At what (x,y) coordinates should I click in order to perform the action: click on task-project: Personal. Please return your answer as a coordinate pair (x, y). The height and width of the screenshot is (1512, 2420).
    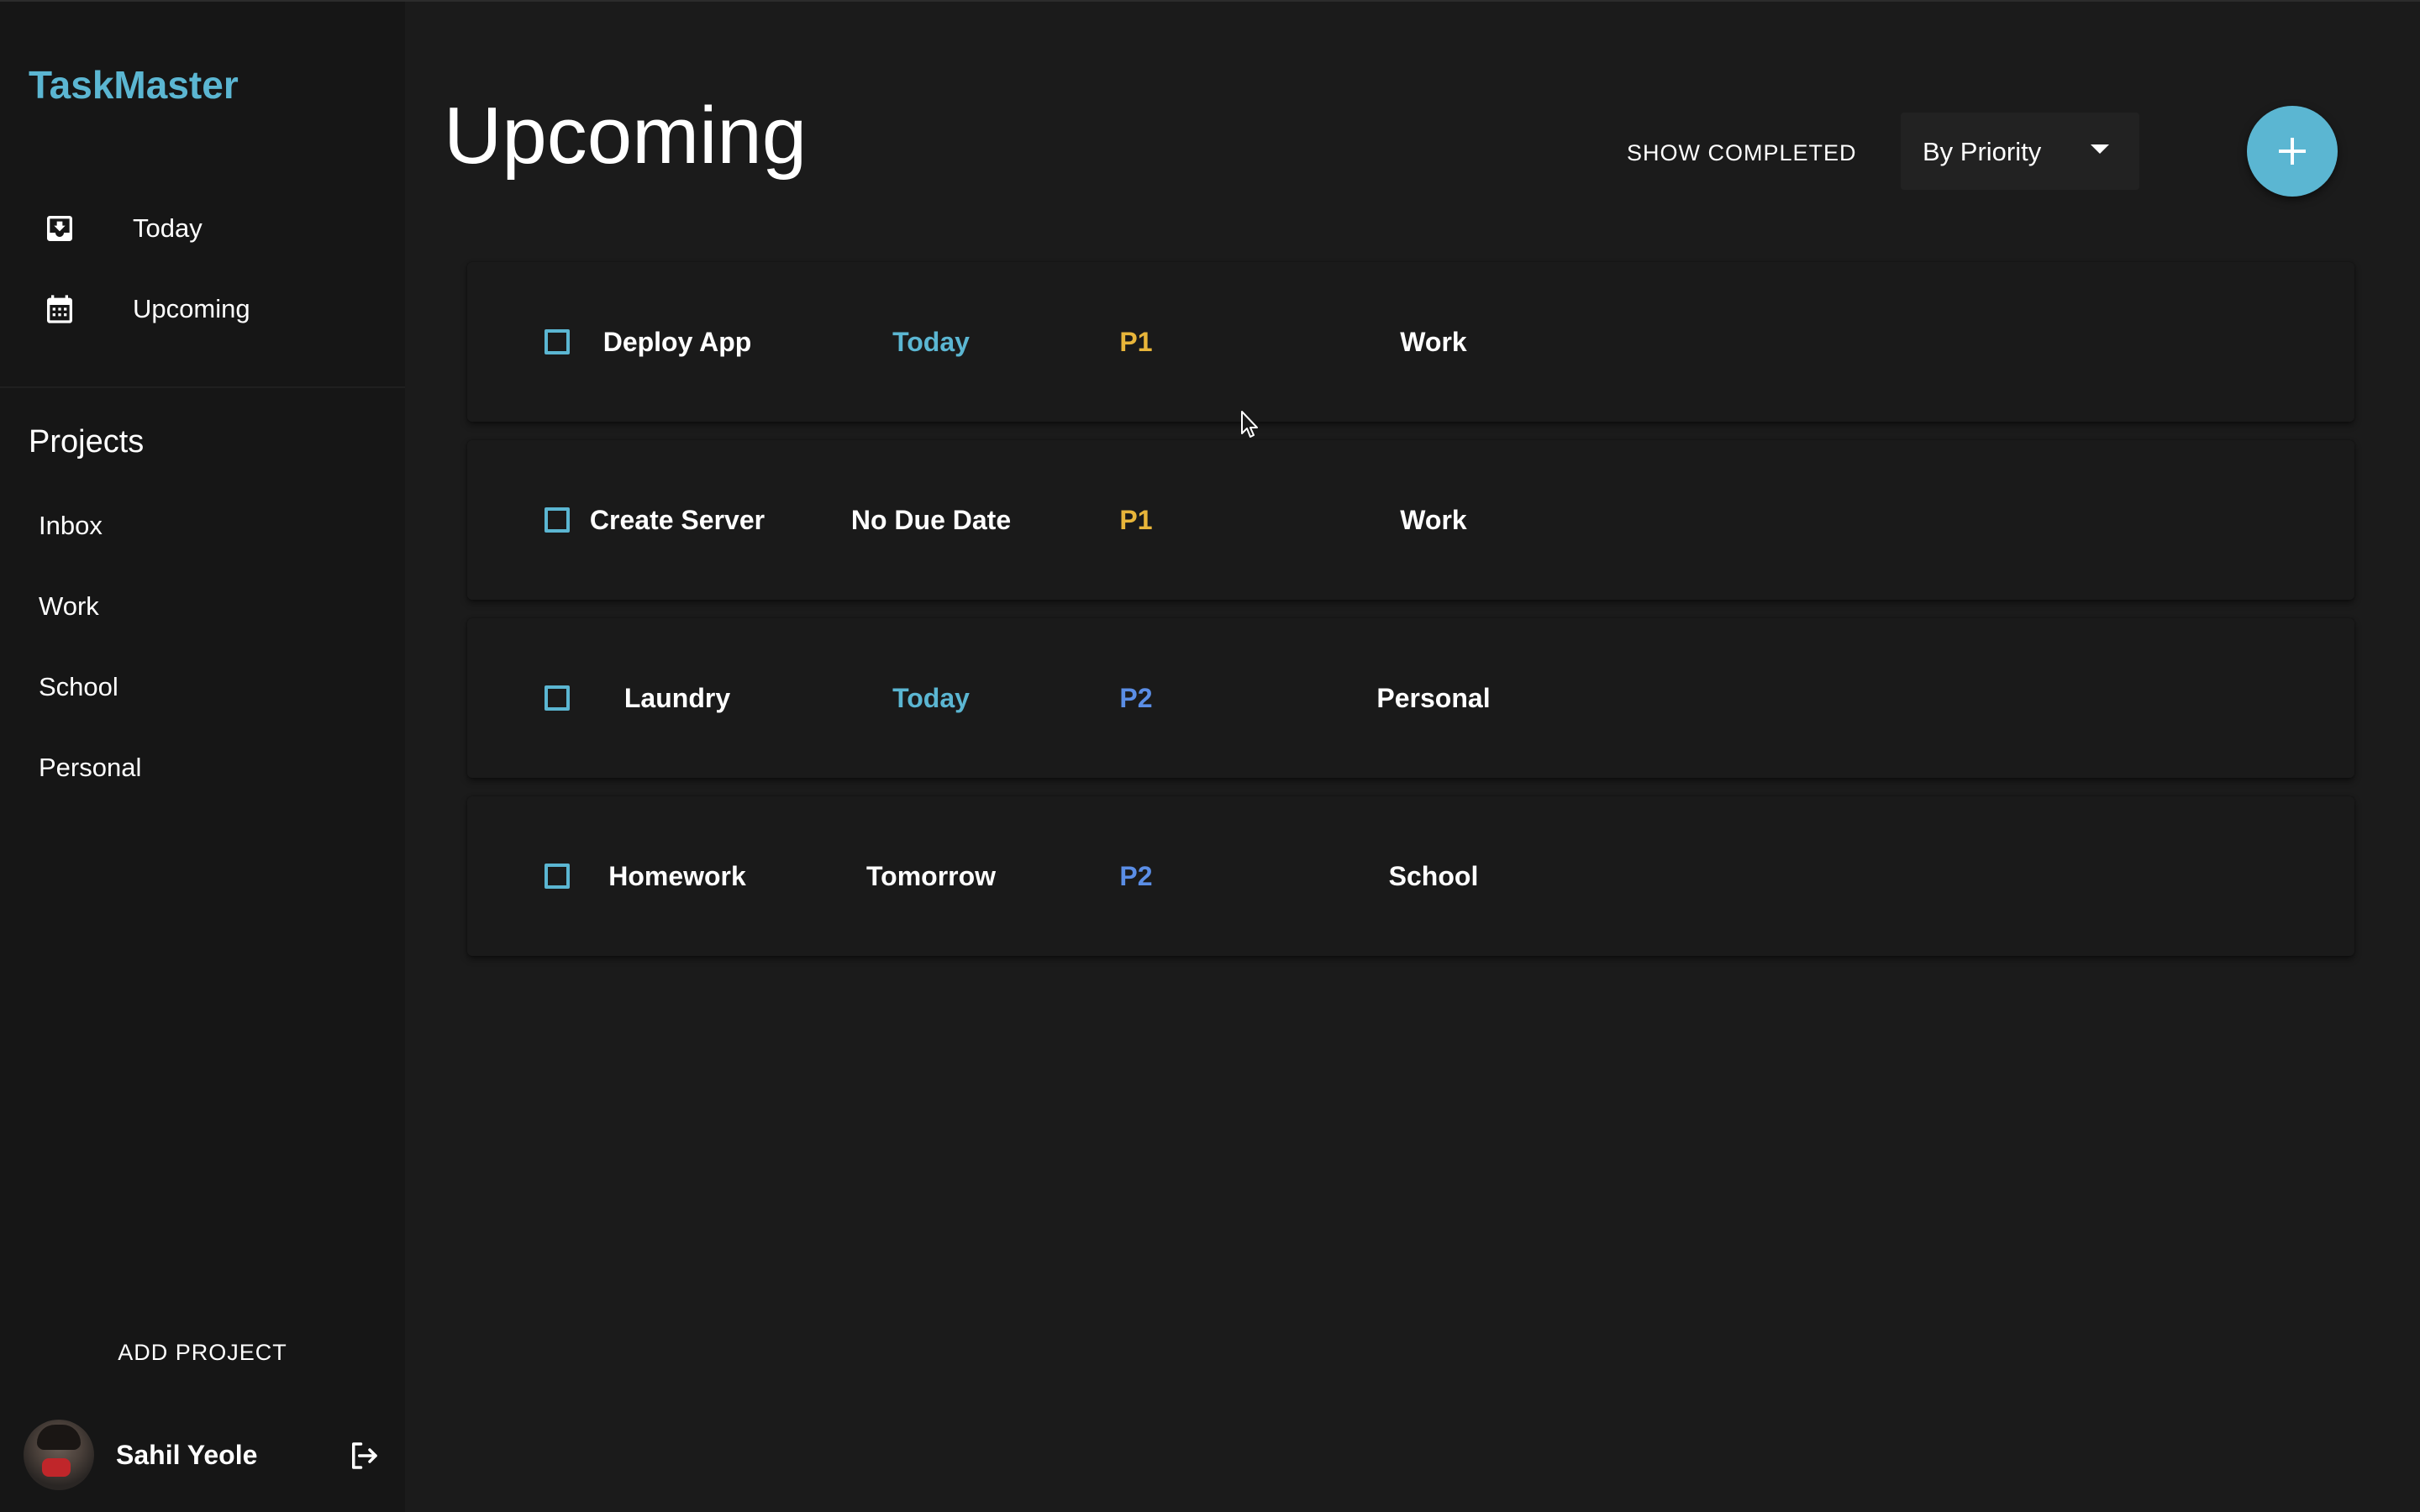
    Looking at the image, I should click on (1434, 697).